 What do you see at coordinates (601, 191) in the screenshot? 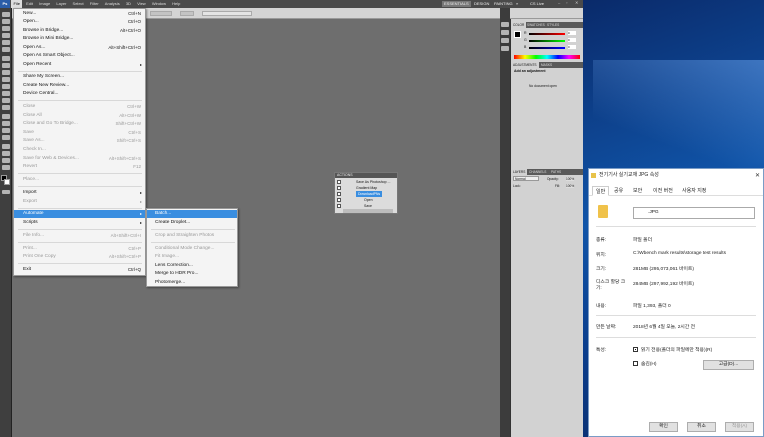
I see `tab-general: 일반` at bounding box center [601, 191].